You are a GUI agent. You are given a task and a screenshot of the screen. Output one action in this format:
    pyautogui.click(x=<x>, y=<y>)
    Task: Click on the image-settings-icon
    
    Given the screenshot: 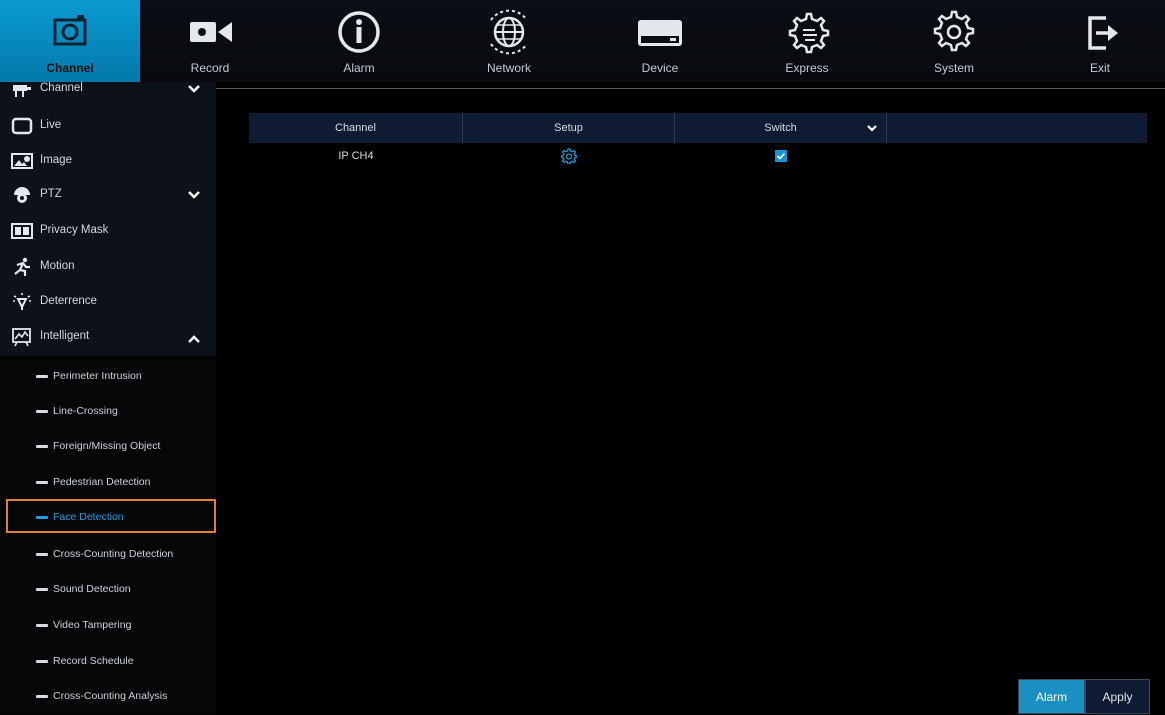 What is the action you would take?
    pyautogui.click(x=22, y=161)
    